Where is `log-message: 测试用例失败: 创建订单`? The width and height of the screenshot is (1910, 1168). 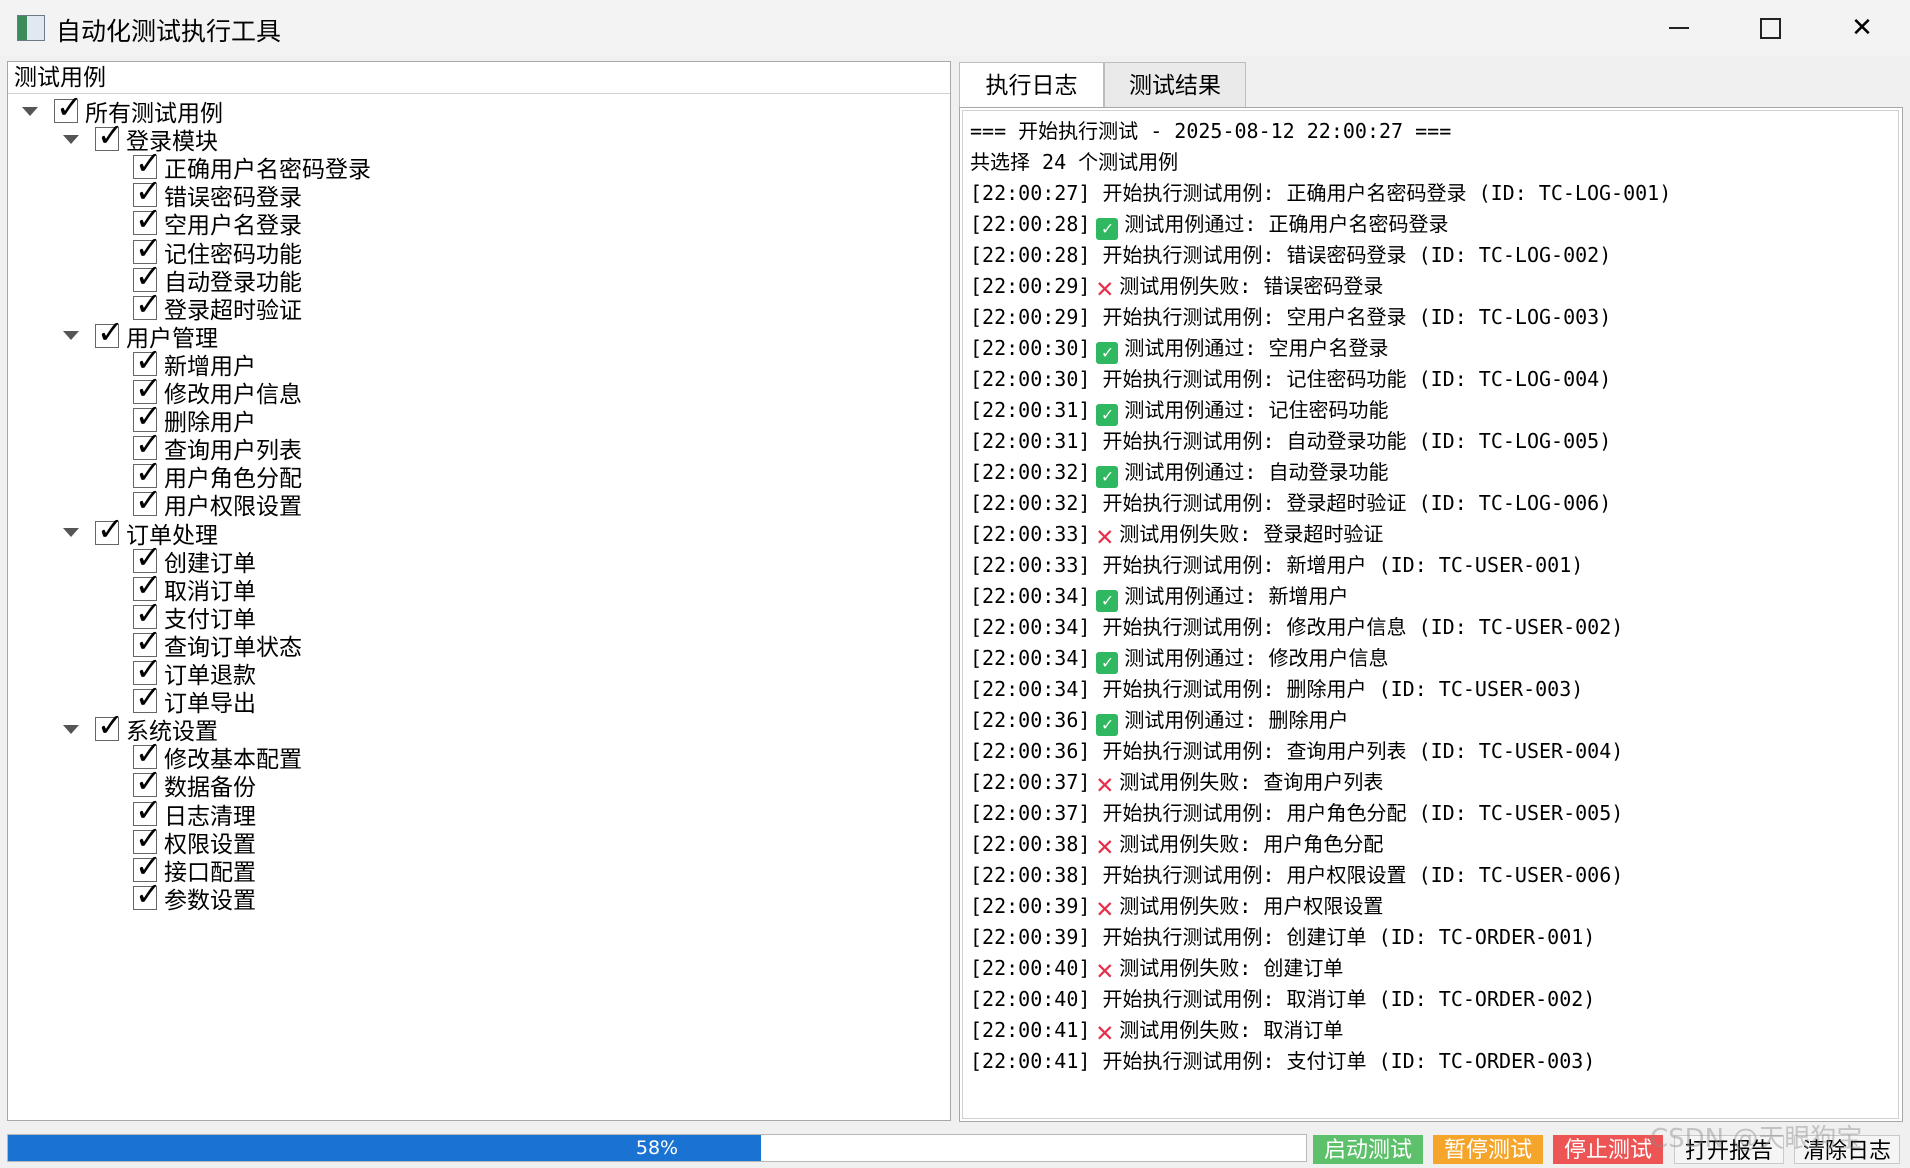 log-message: 测试用例失败: 创建订单 is located at coordinates (1231, 968).